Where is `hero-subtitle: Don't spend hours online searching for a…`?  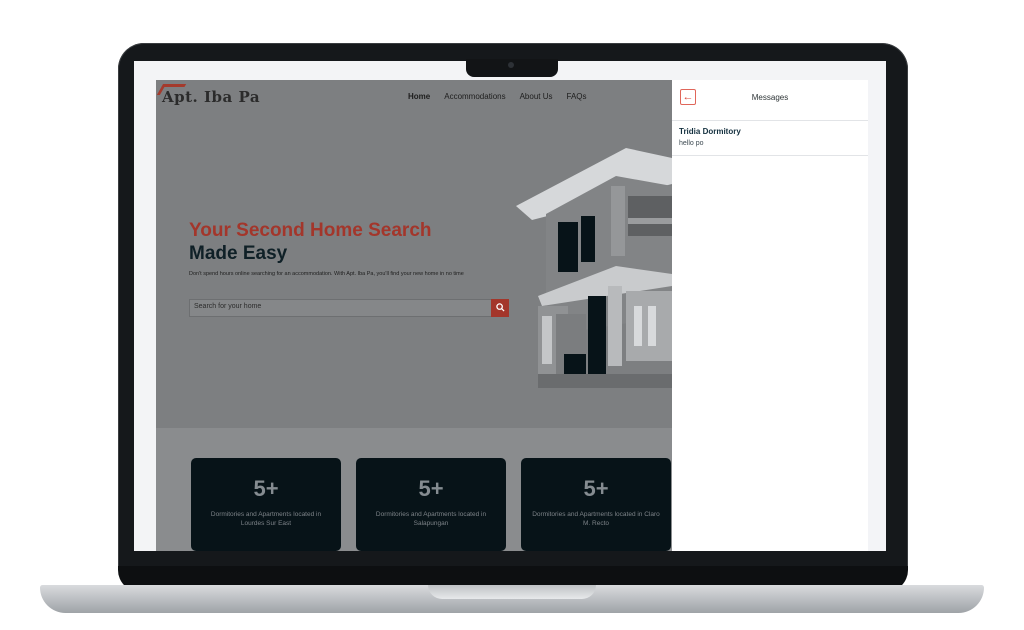
hero-subtitle: Don't spend hours online searching for a… is located at coordinates (326, 274).